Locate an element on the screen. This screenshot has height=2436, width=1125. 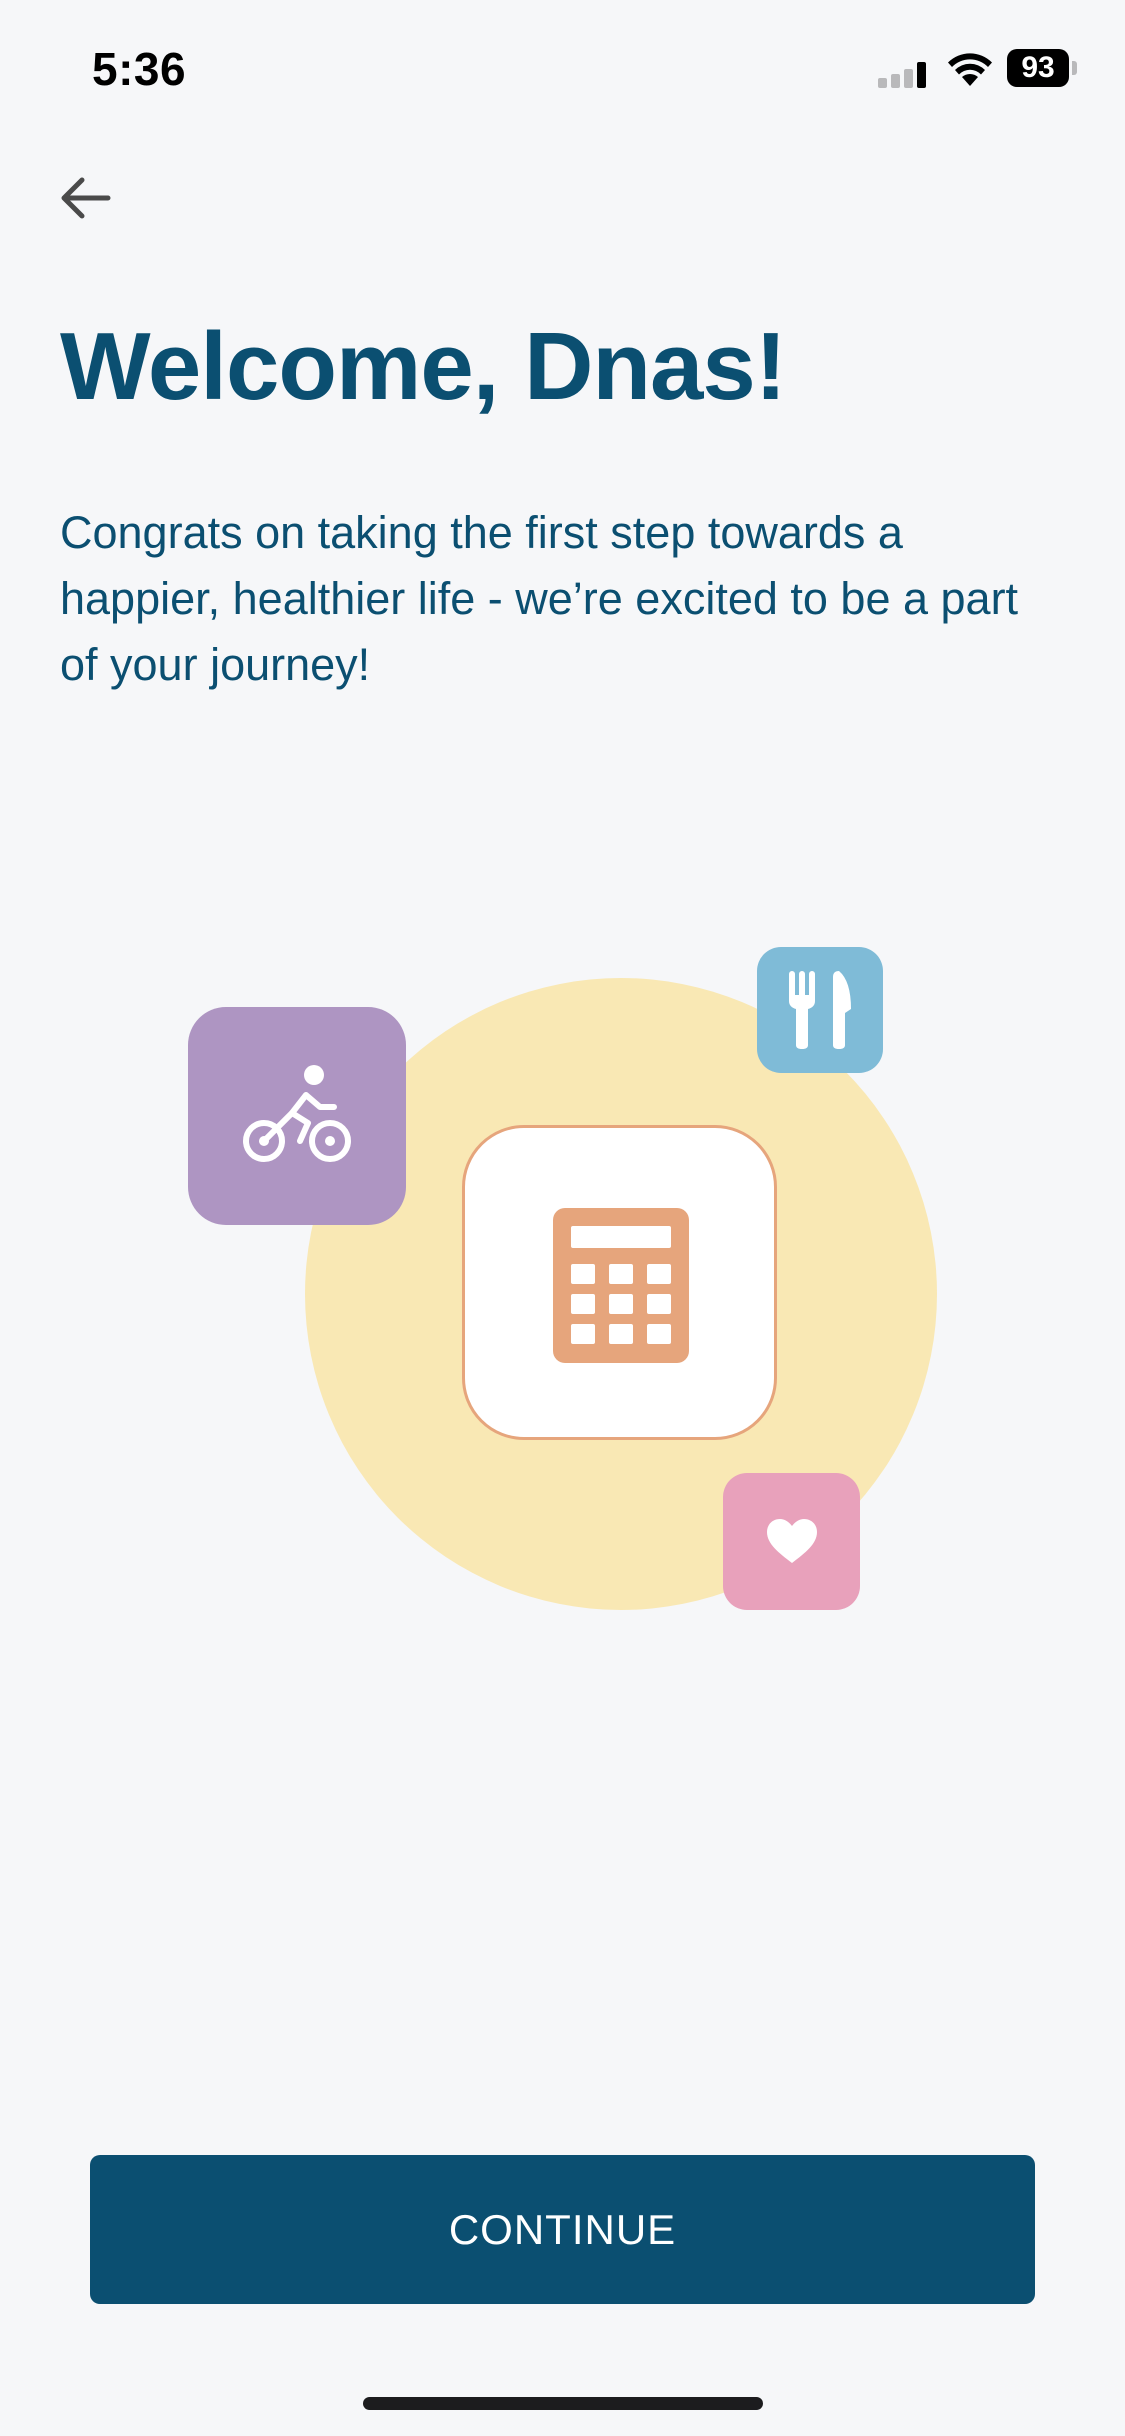
fork-knife-icon is located at coordinates (820, 1010).